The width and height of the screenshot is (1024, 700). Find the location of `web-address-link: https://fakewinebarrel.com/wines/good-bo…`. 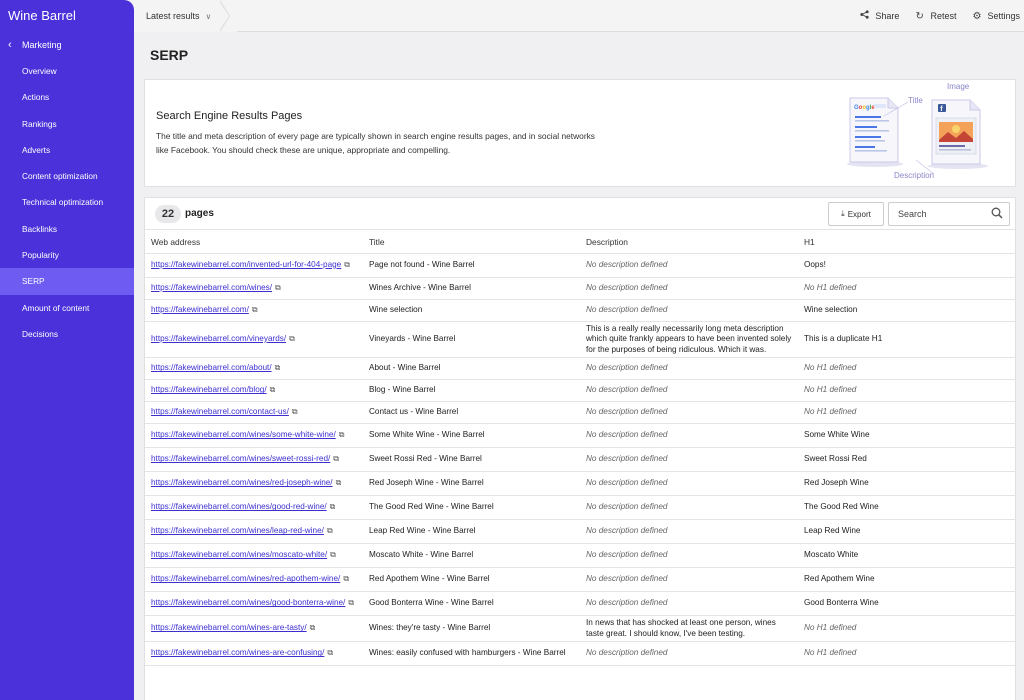

web-address-link: https://fakewinebarrel.com/wines/good-bo… is located at coordinates (248, 602).